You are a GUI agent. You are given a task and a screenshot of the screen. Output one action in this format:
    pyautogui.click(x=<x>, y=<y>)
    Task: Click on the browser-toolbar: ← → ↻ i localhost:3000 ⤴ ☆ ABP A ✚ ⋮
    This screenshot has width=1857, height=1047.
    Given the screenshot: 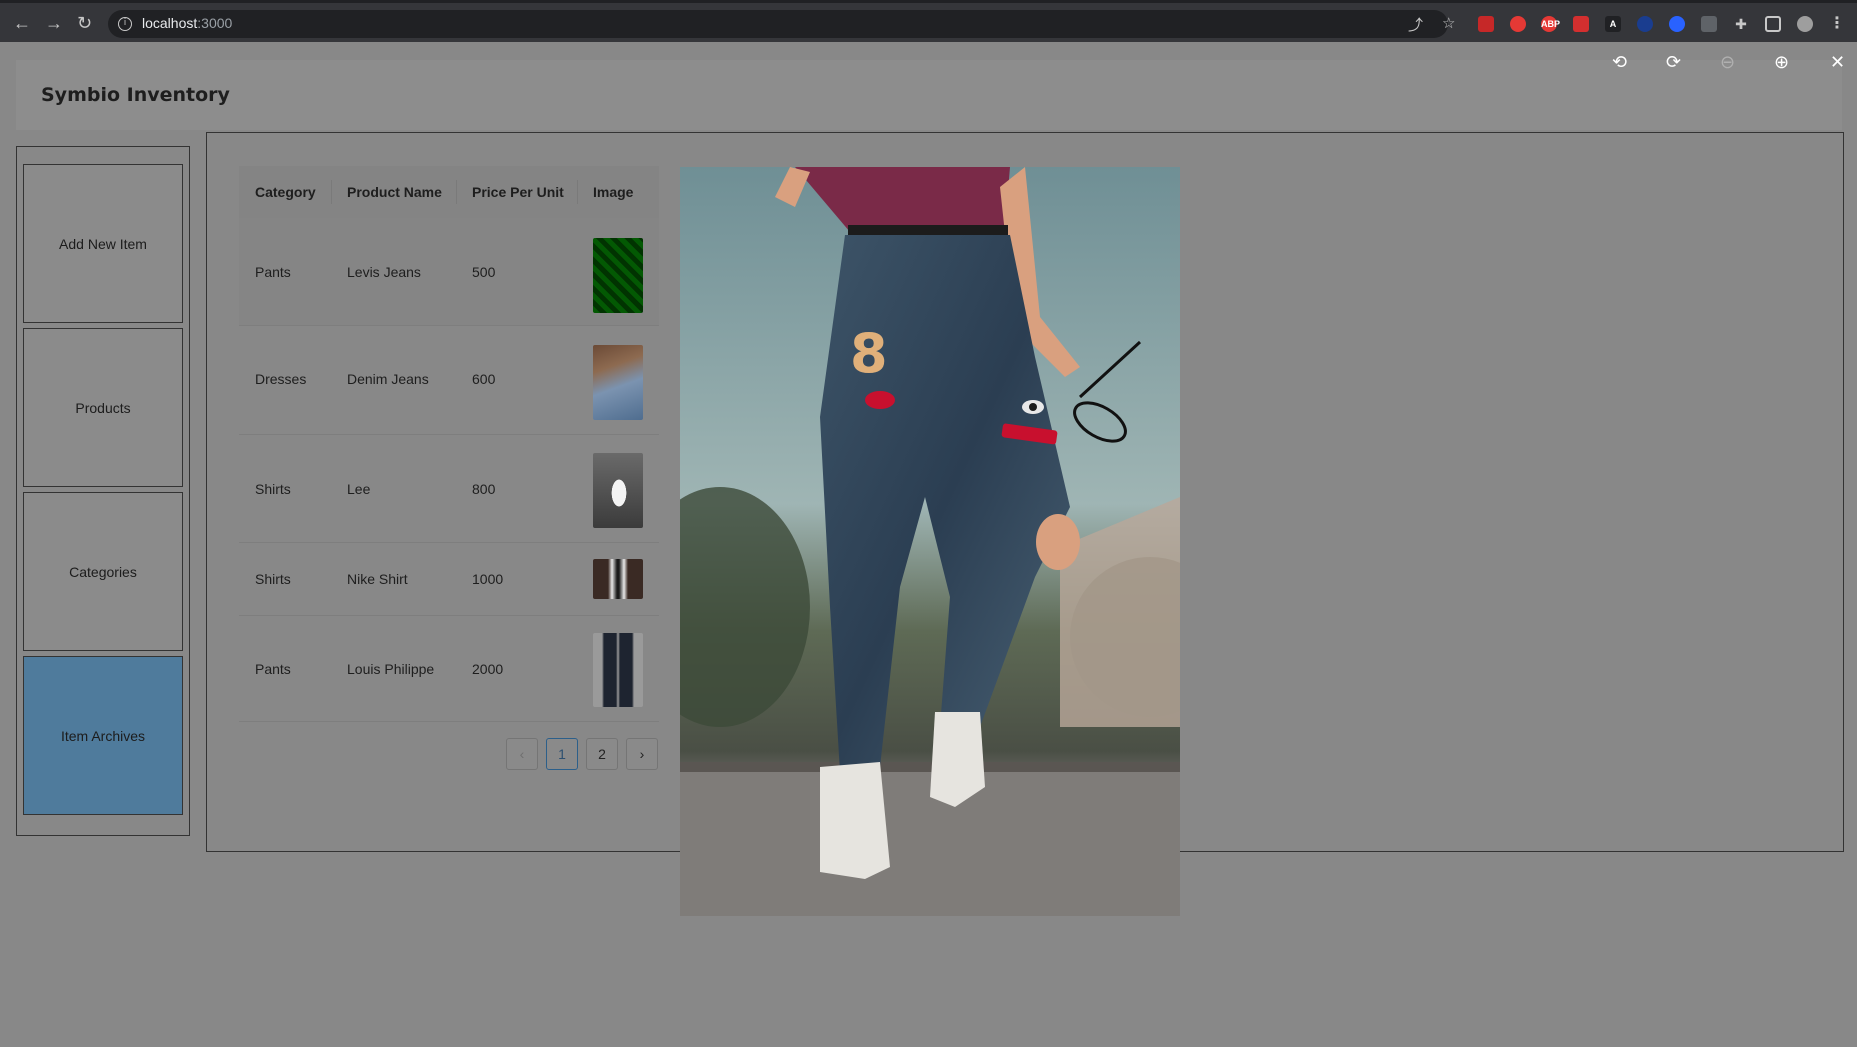 What is the action you would take?
    pyautogui.click(x=928, y=21)
    